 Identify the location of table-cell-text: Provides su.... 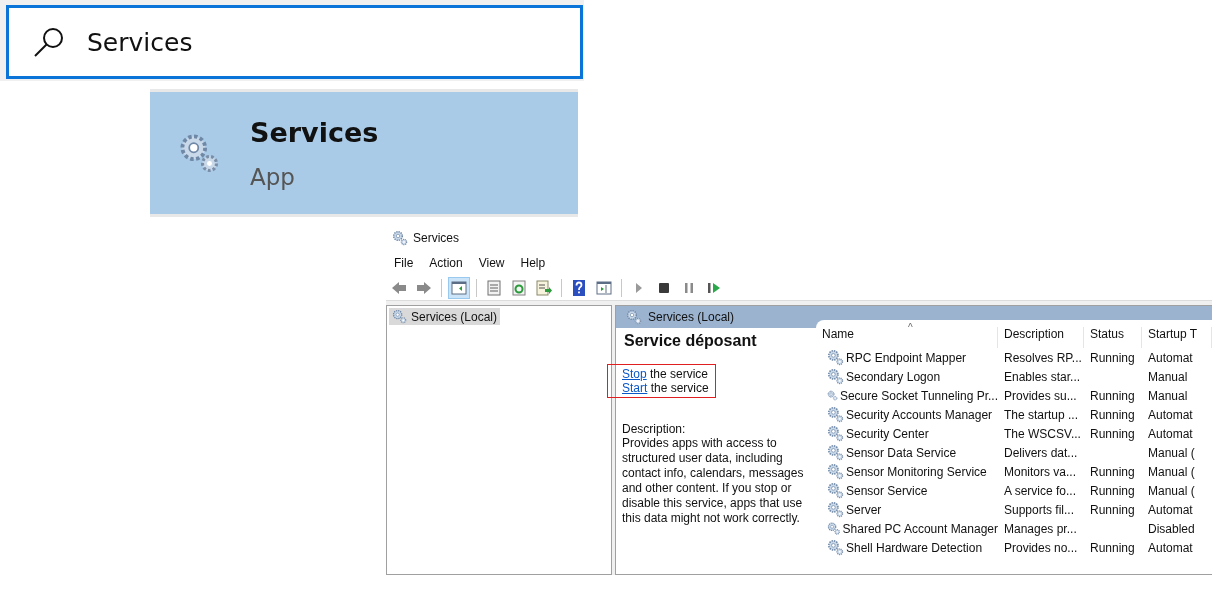
(1040, 395).